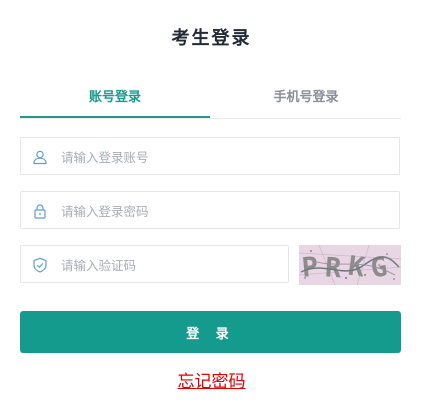 The width and height of the screenshot is (423, 415). I want to click on password-input, so click(221, 211).